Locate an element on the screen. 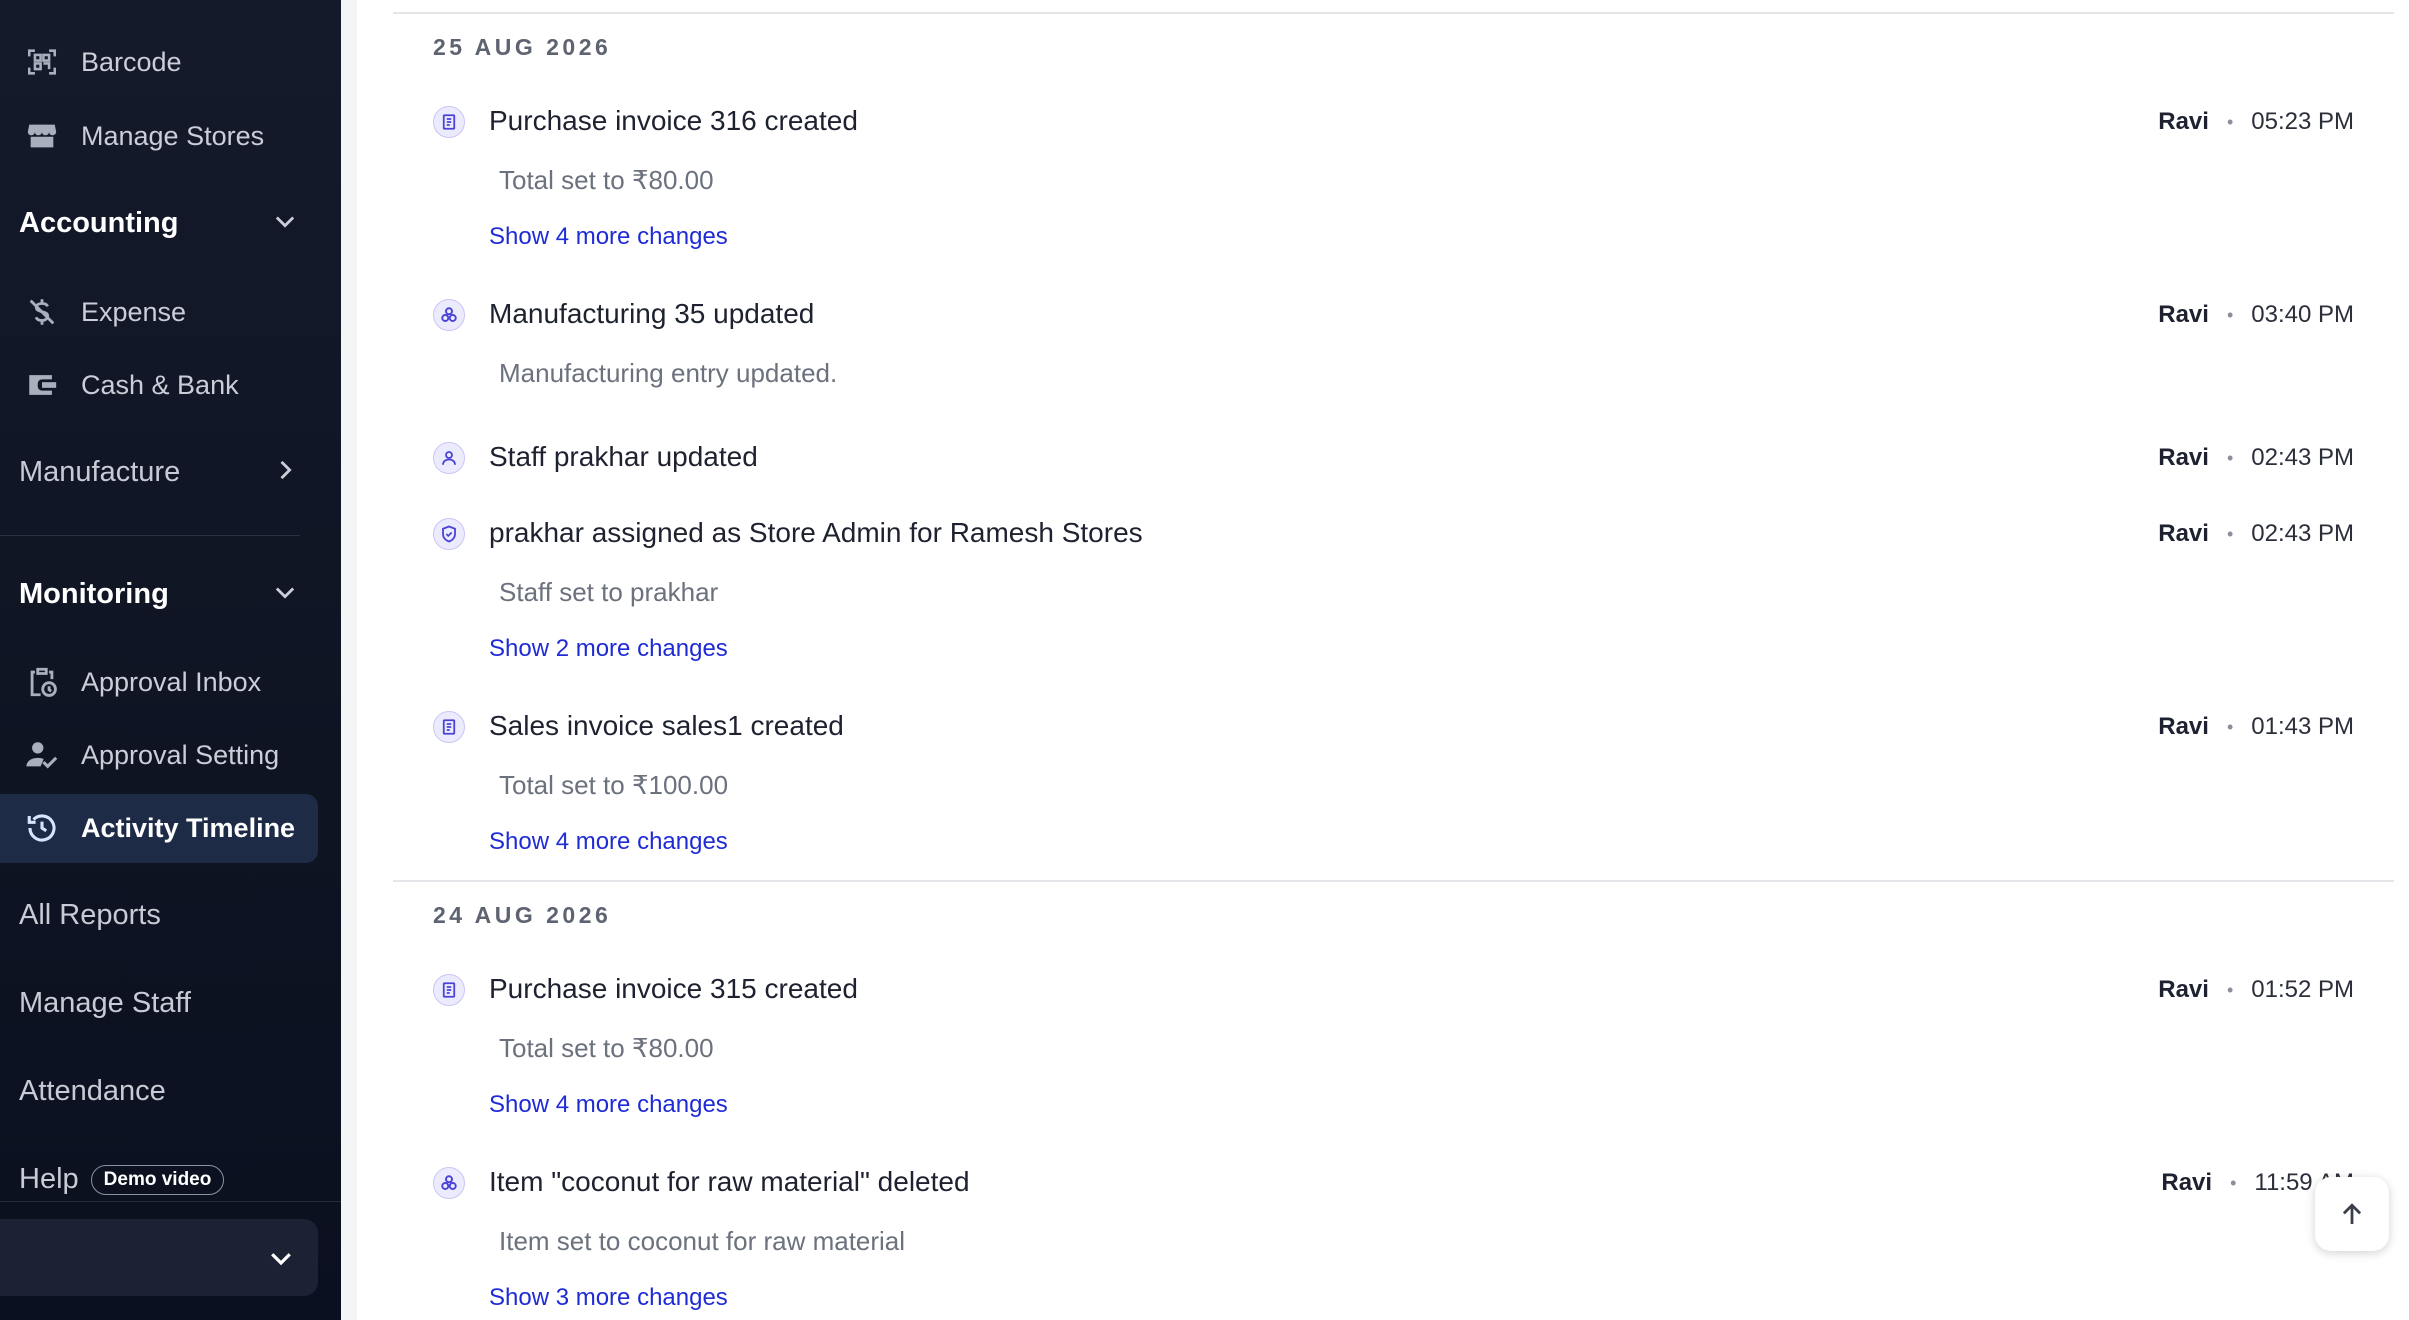 This screenshot has width=2409, height=1320. chevron-right-icon is located at coordinates (285, 472).